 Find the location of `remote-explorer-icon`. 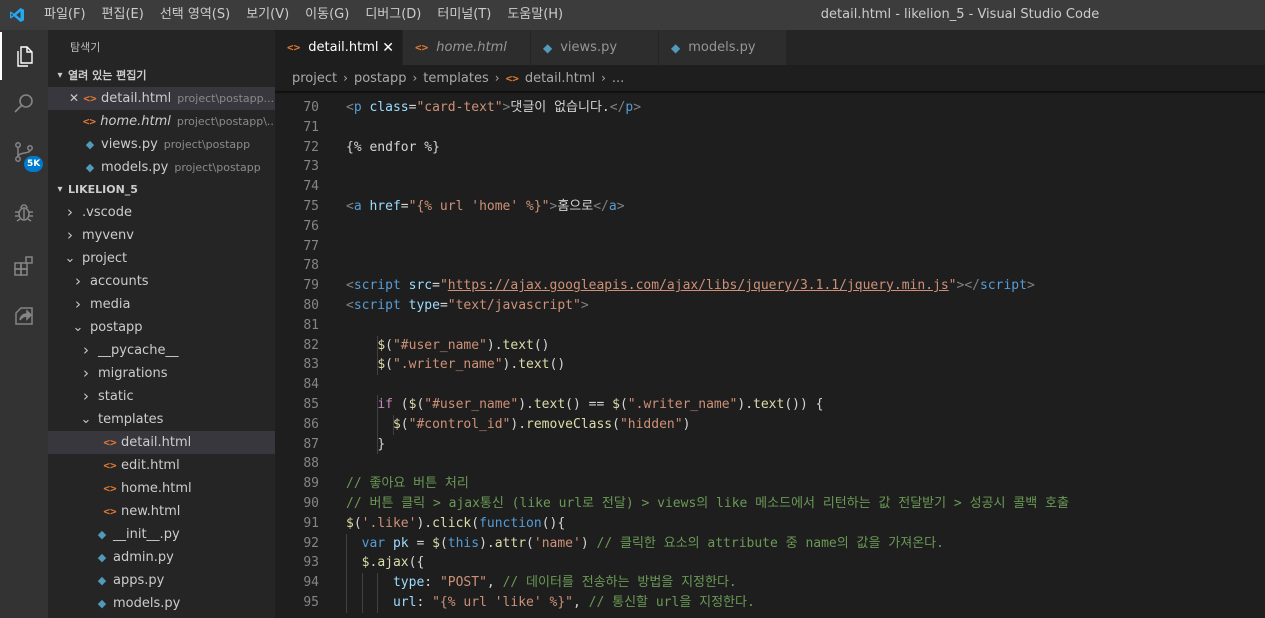

remote-explorer-icon is located at coordinates (24, 316).